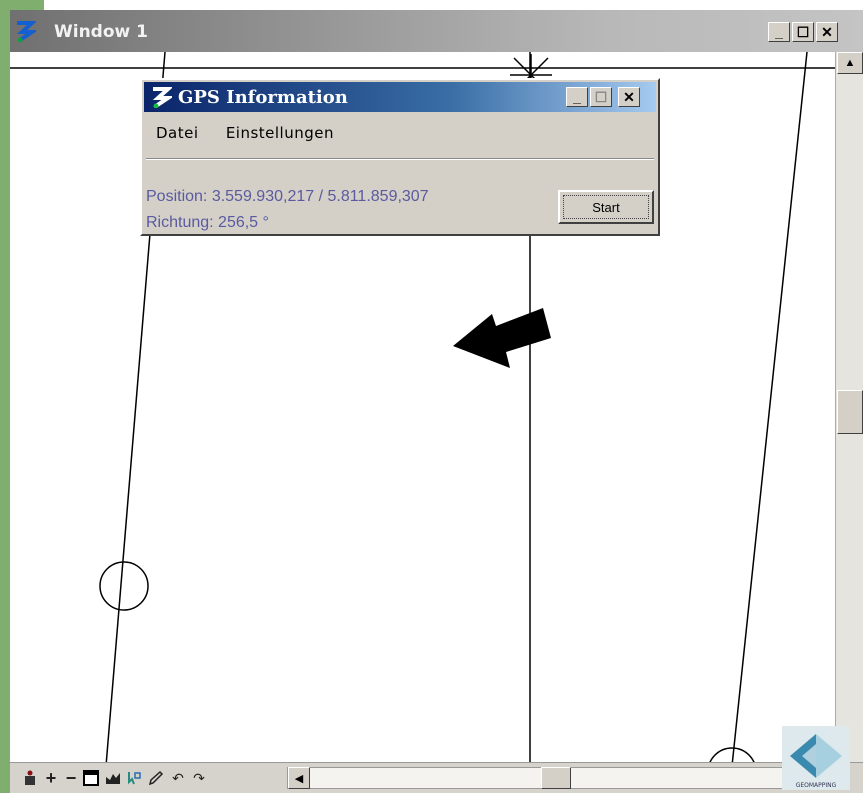  I want to click on geomapping-logo: GEOMAPPING, so click(816, 758).